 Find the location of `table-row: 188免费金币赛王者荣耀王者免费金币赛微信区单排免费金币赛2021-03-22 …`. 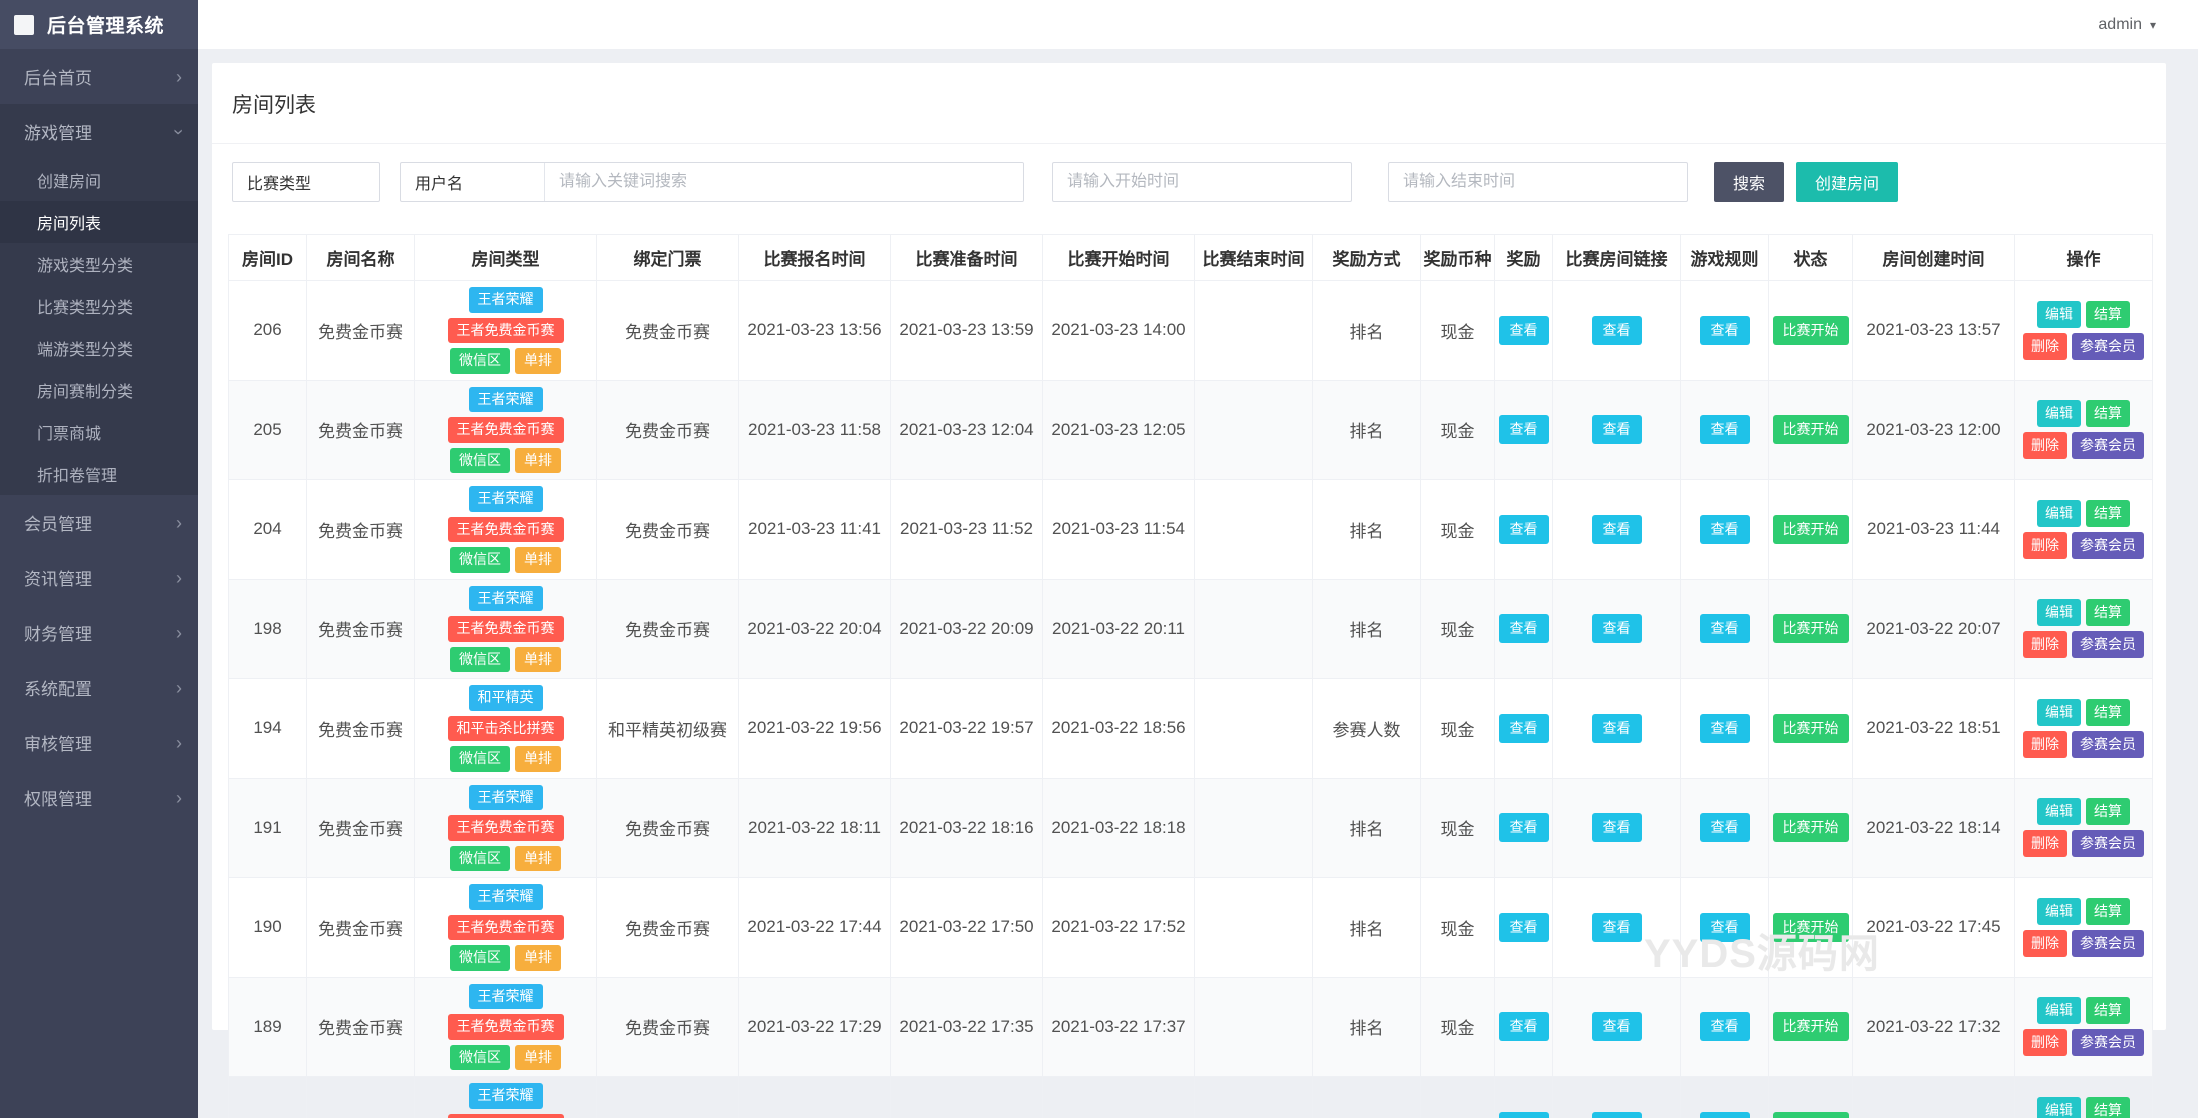

table-row: 188免费金币赛王者荣耀王者免费金币赛微信区单排免费金币赛2021-03-22 … is located at coordinates (1190, 1097).